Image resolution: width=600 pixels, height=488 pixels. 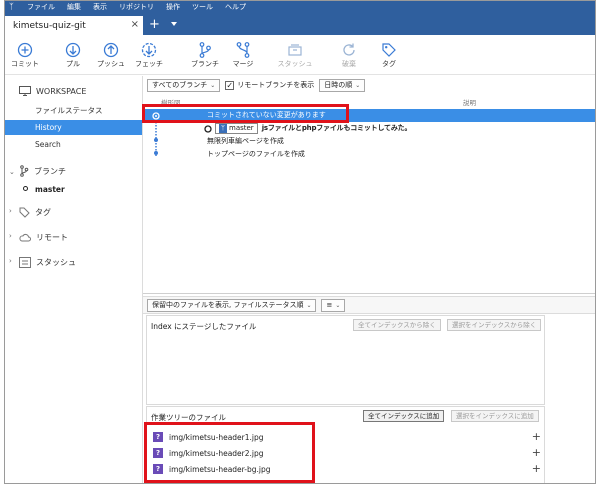 I want to click on push-button: プッシュ, so click(x=111, y=55).